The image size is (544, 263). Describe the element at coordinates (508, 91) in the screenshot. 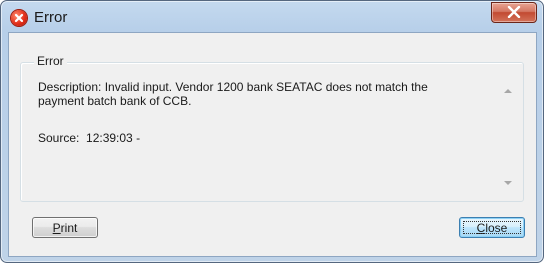

I see `scroll-up-arrow-icon` at that location.